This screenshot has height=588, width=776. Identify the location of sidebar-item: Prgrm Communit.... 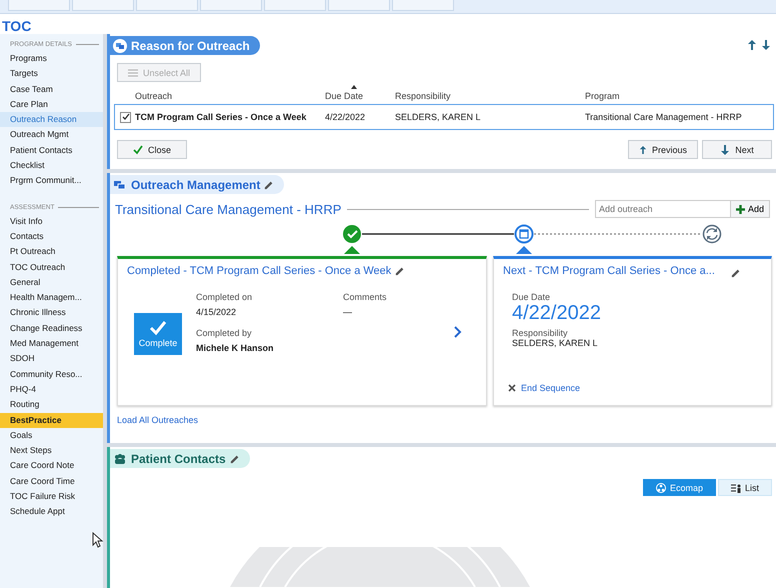
(51, 181).